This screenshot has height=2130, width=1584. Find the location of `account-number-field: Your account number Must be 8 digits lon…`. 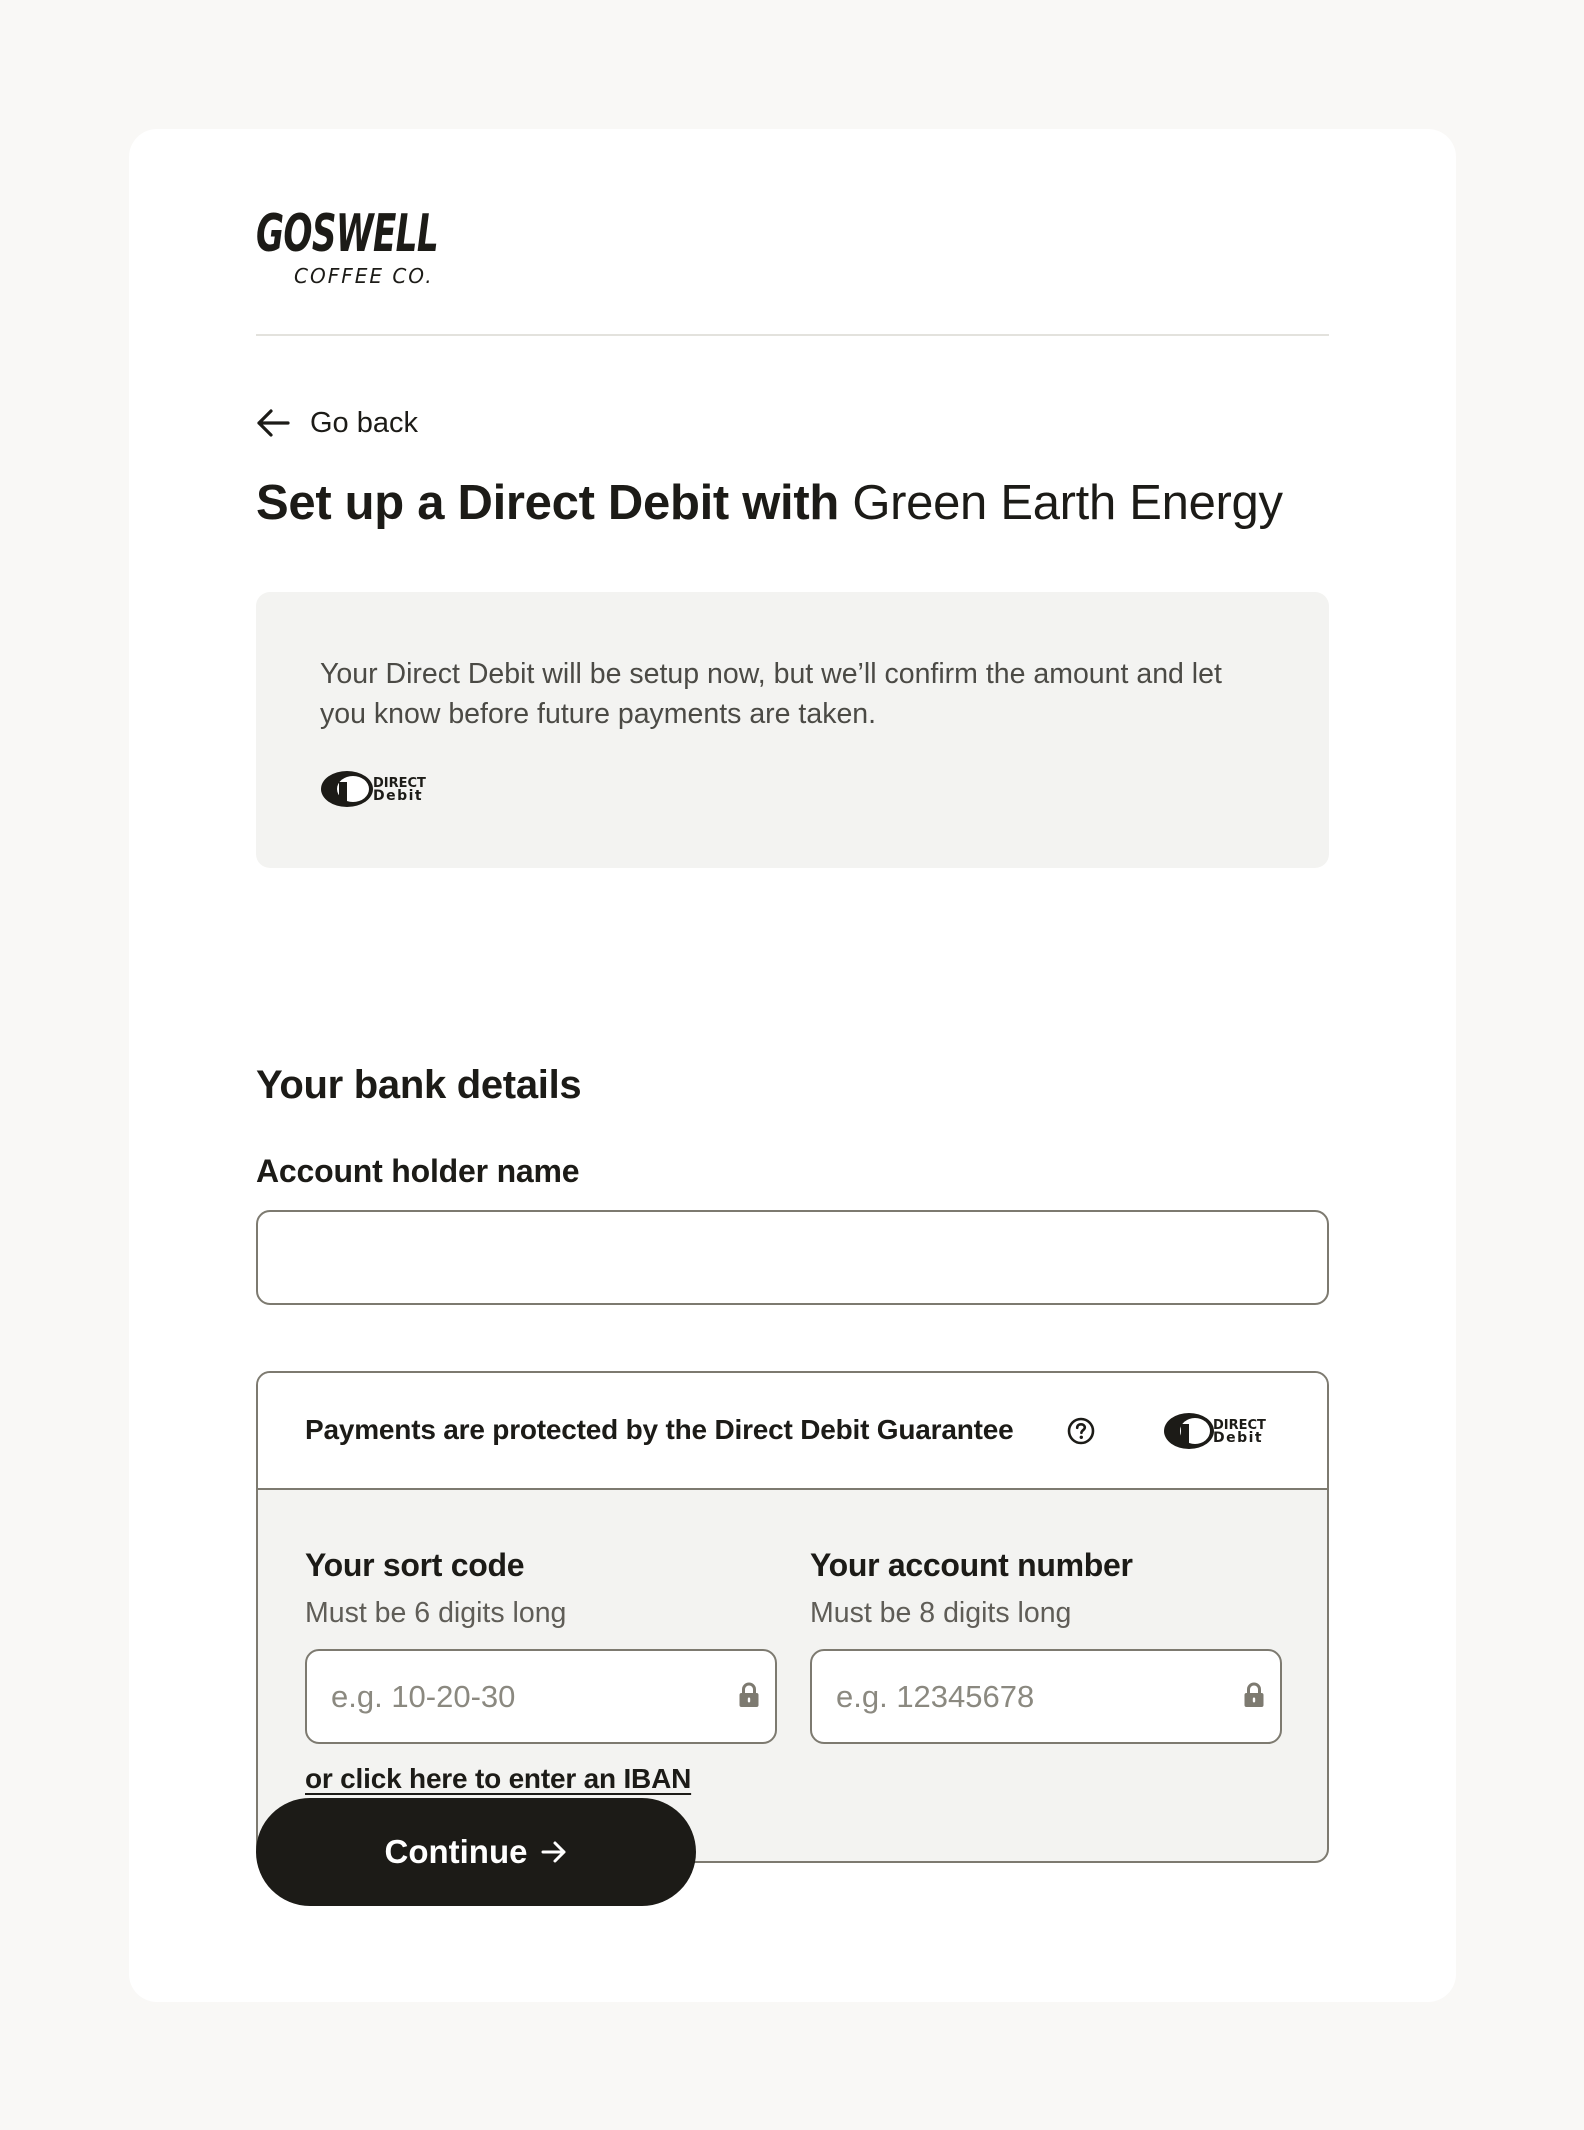

account-number-field: Your account number Must be 8 digits lon… is located at coordinates (1046, 1644).